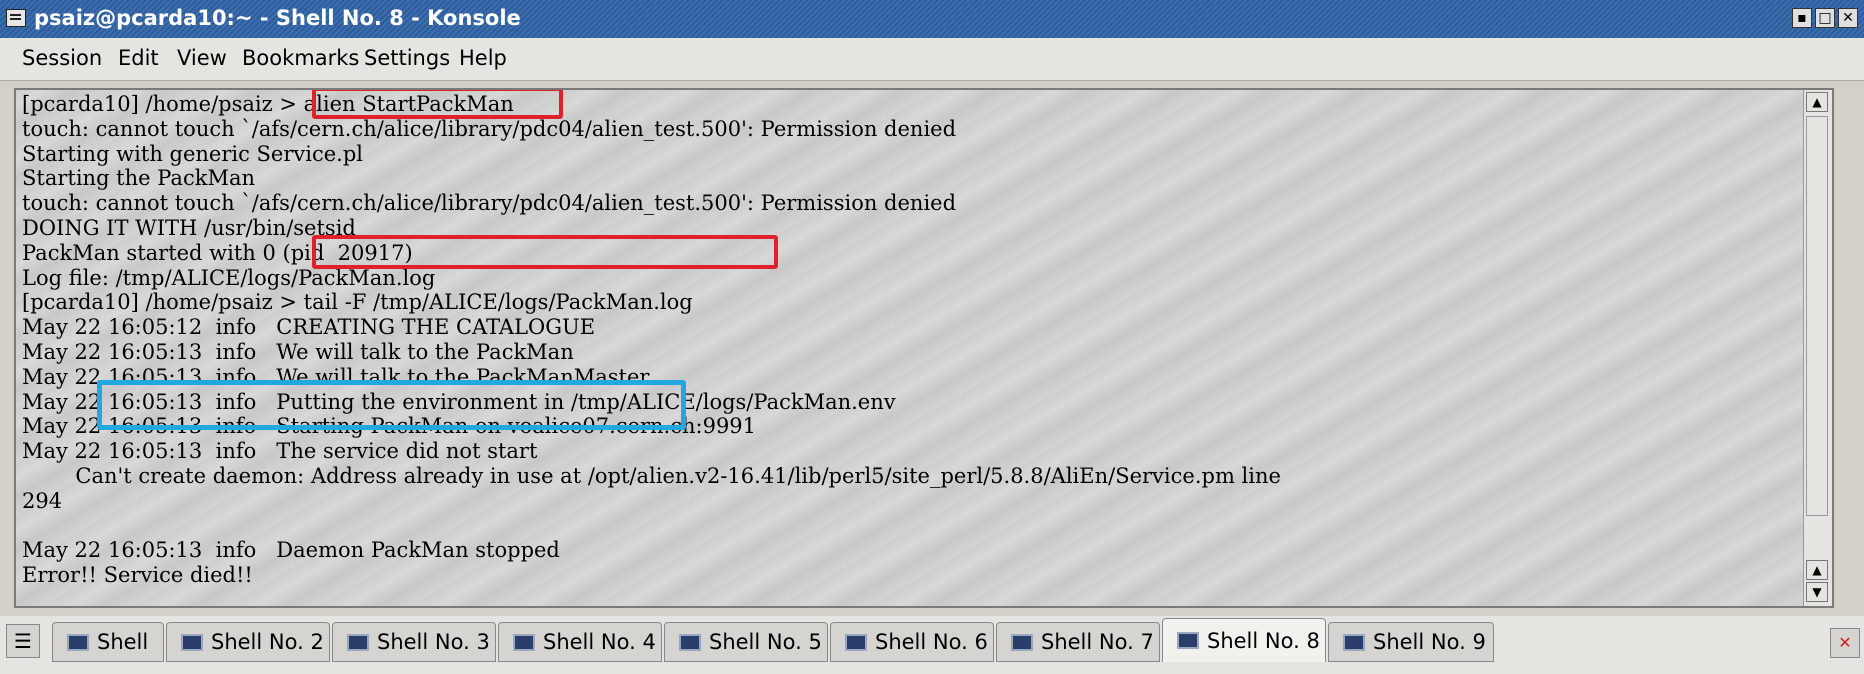 The height and width of the screenshot is (674, 1864). What do you see at coordinates (407, 58) in the screenshot?
I see `menu-settings: Settings` at bounding box center [407, 58].